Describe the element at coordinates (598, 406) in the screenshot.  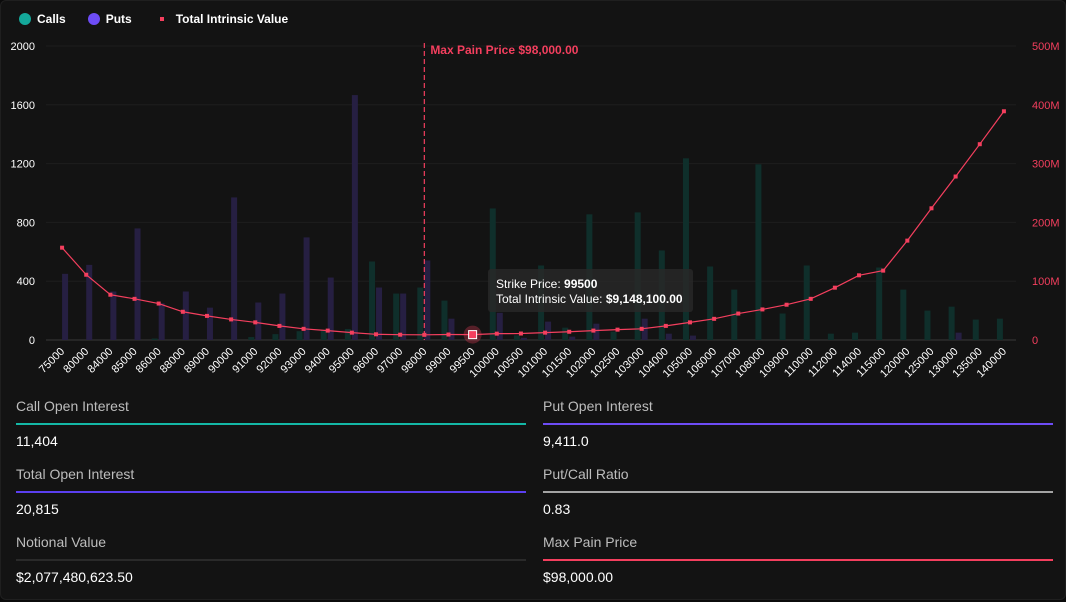
I see `stat-label: Put Open Interest` at that location.